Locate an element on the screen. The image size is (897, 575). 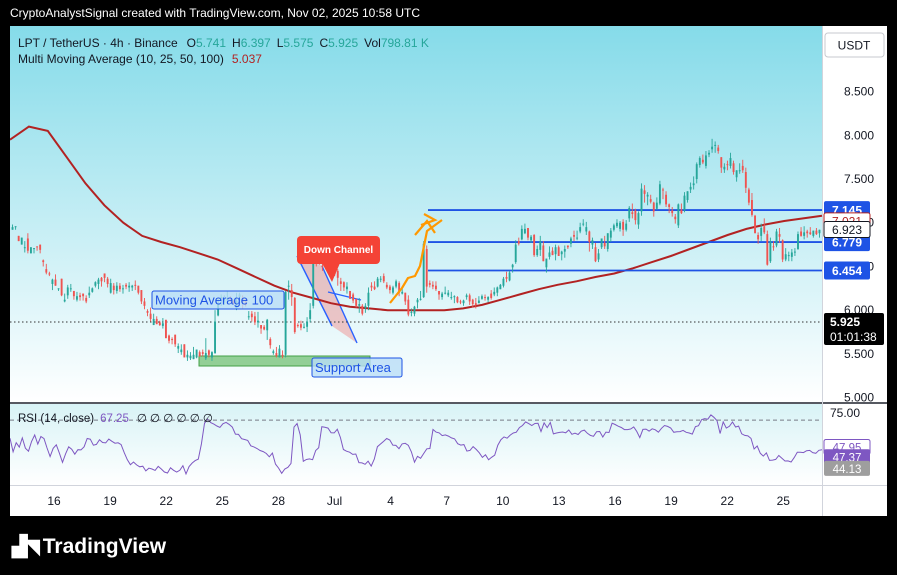
high-label: H is located at coordinates (236, 43).